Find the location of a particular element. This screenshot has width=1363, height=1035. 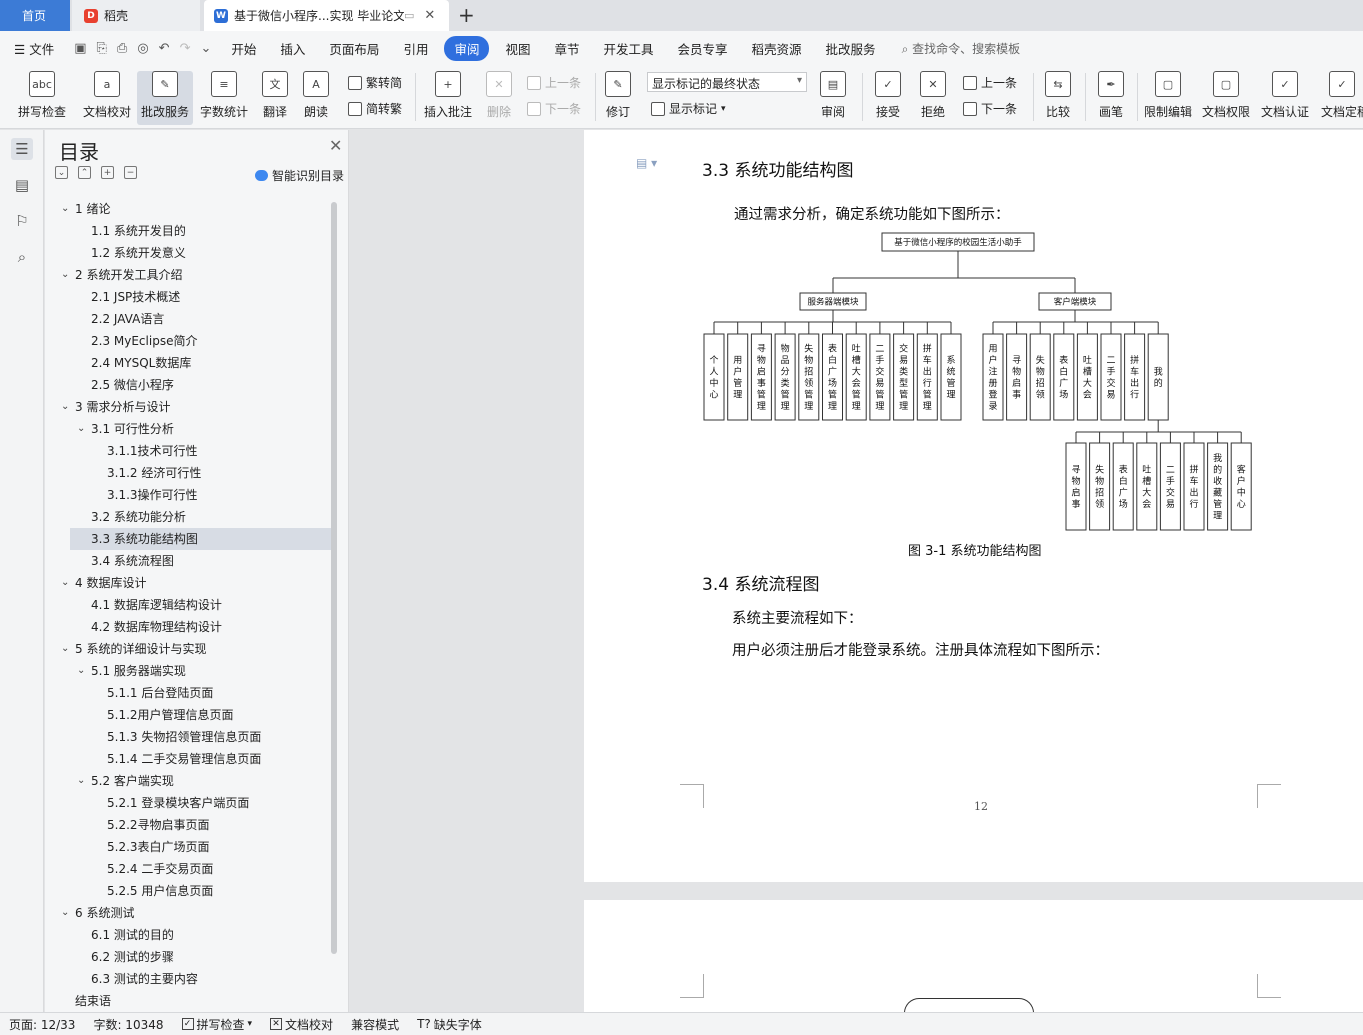

next-comment-button: 下一条 is located at coordinates (554, 108).